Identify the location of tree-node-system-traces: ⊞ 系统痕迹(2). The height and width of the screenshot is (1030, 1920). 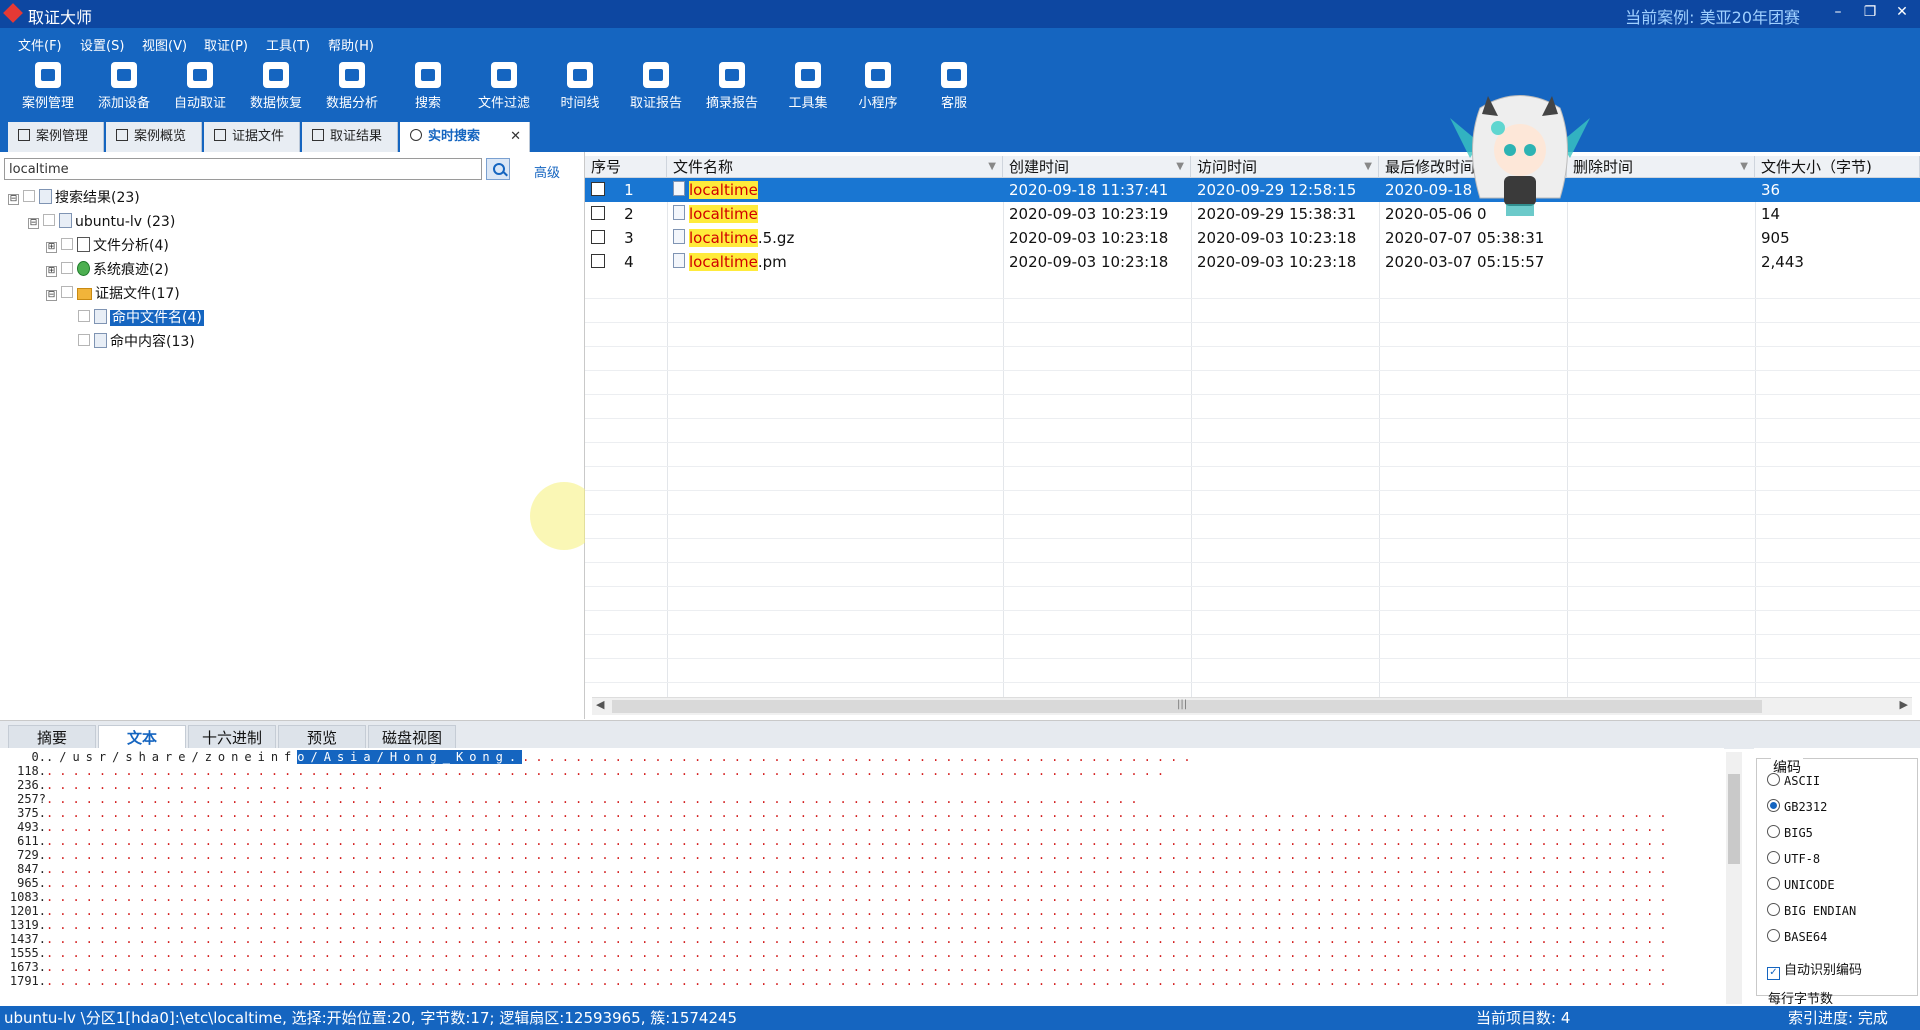
(107, 270).